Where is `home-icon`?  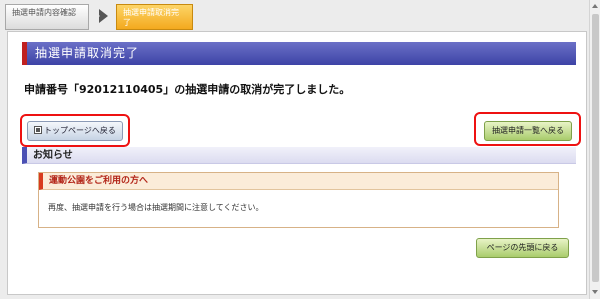 home-icon is located at coordinates (38, 130).